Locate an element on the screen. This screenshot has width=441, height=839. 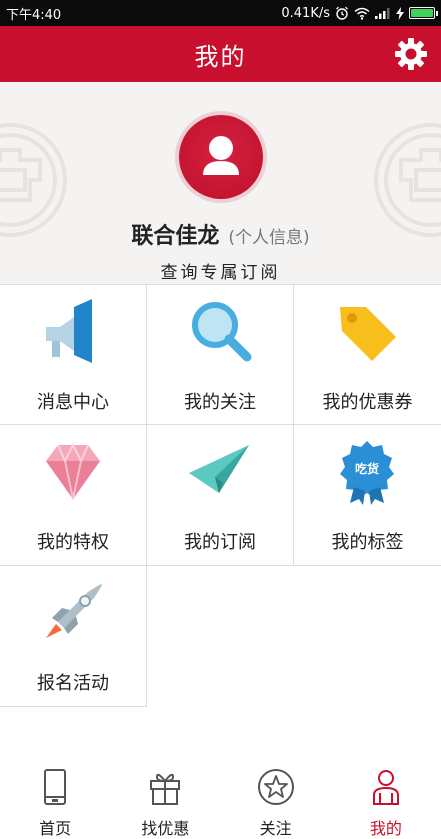
nav-label: 关注 is located at coordinates (275, 828).